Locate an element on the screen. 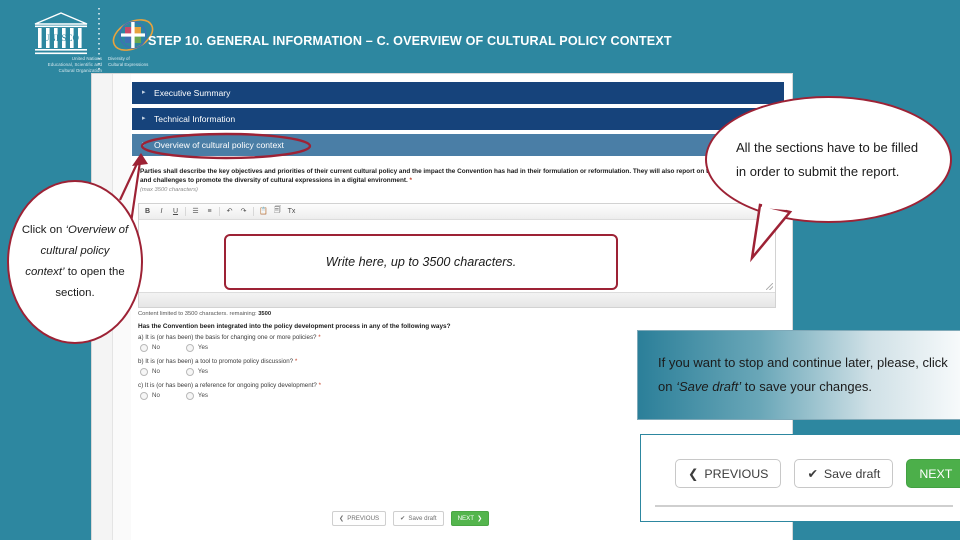  accordion-item-executive-summary: ▸ Executive Summary is located at coordinates (458, 93).